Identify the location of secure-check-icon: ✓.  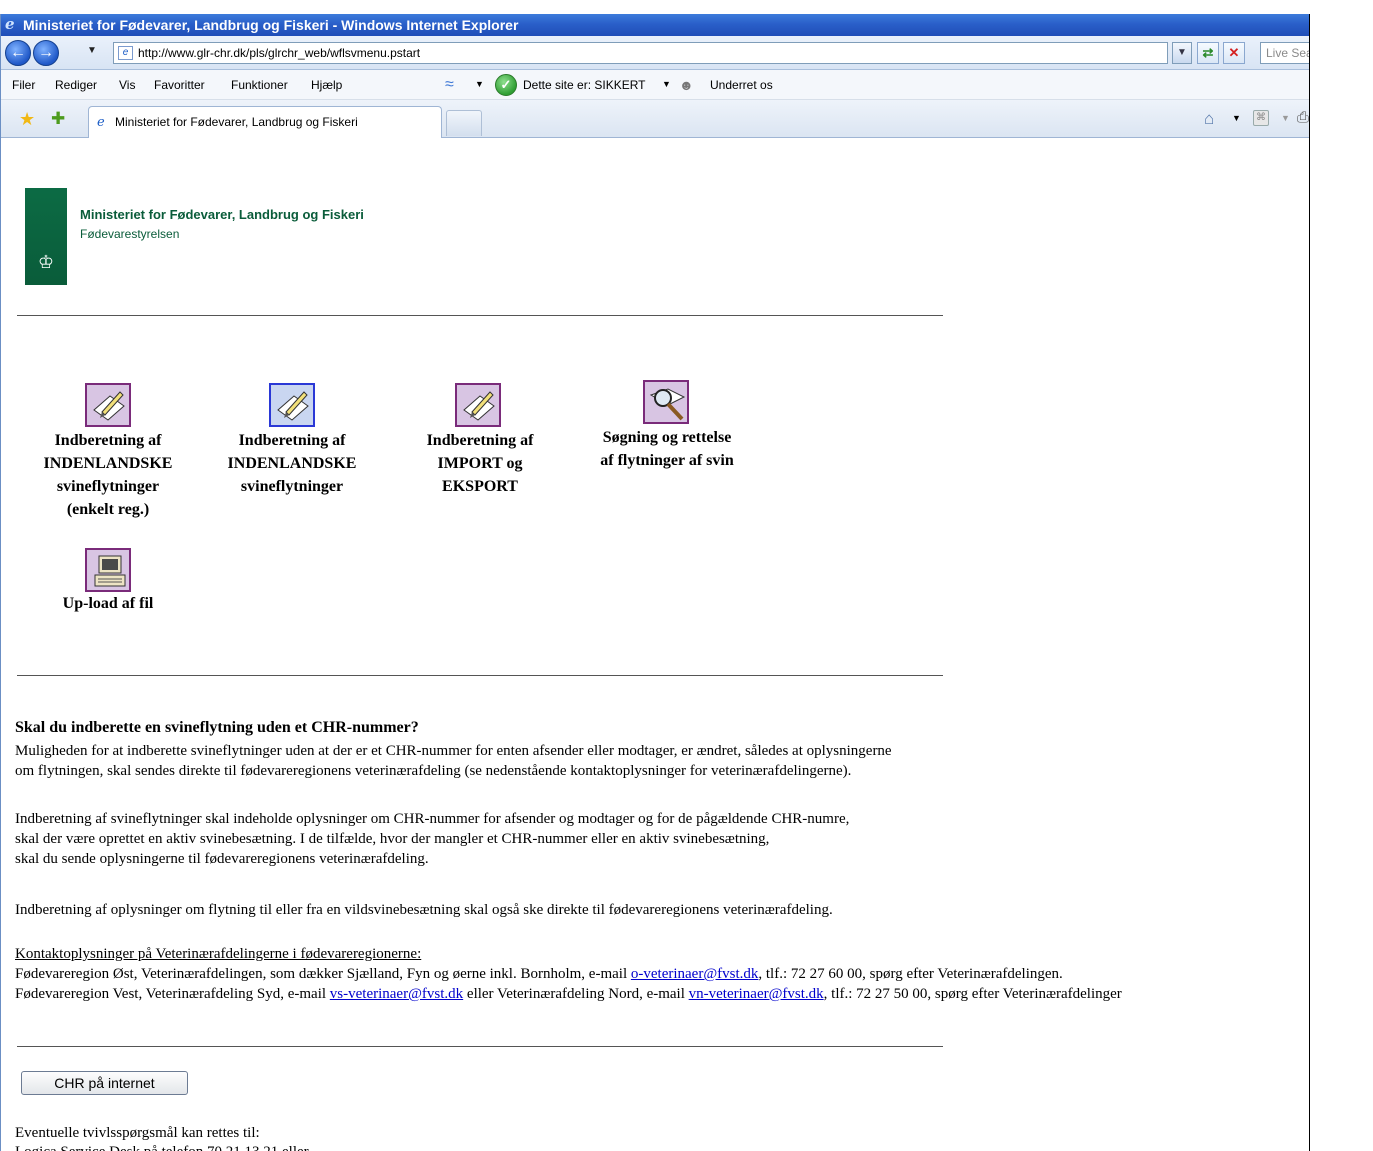
(506, 85).